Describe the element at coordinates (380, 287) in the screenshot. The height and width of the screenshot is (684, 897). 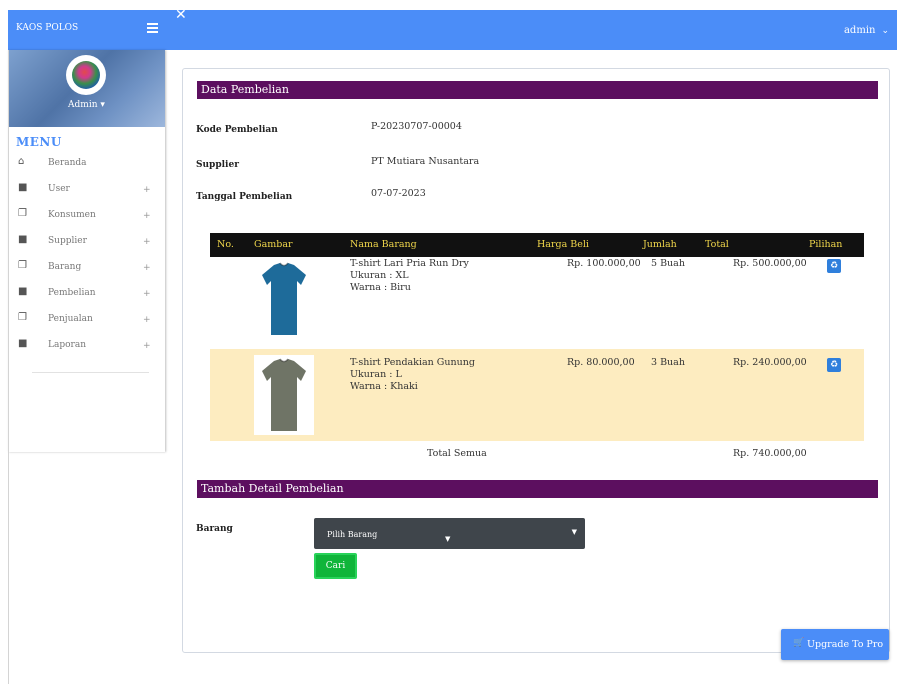
I see `product-color: Warna : Biru` at that location.